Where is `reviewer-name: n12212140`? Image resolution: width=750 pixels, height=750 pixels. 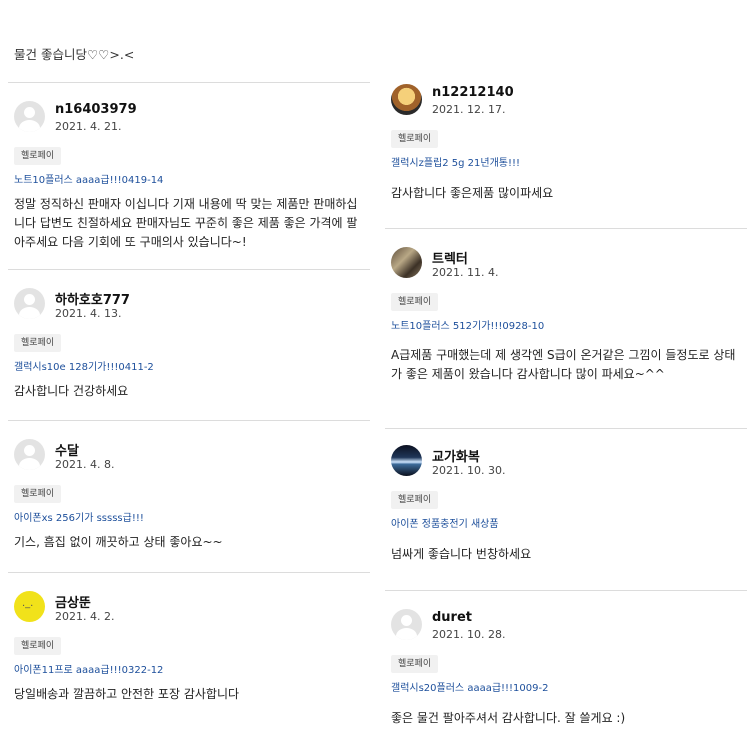 reviewer-name: n12212140 is located at coordinates (473, 92).